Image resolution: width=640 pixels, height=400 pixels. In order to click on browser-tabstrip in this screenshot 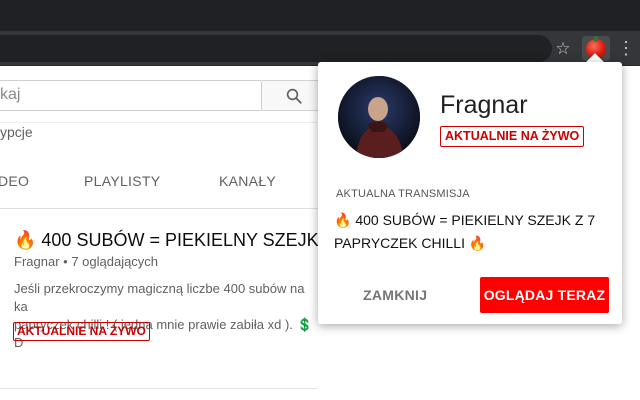, I will do `click(320, 15)`.